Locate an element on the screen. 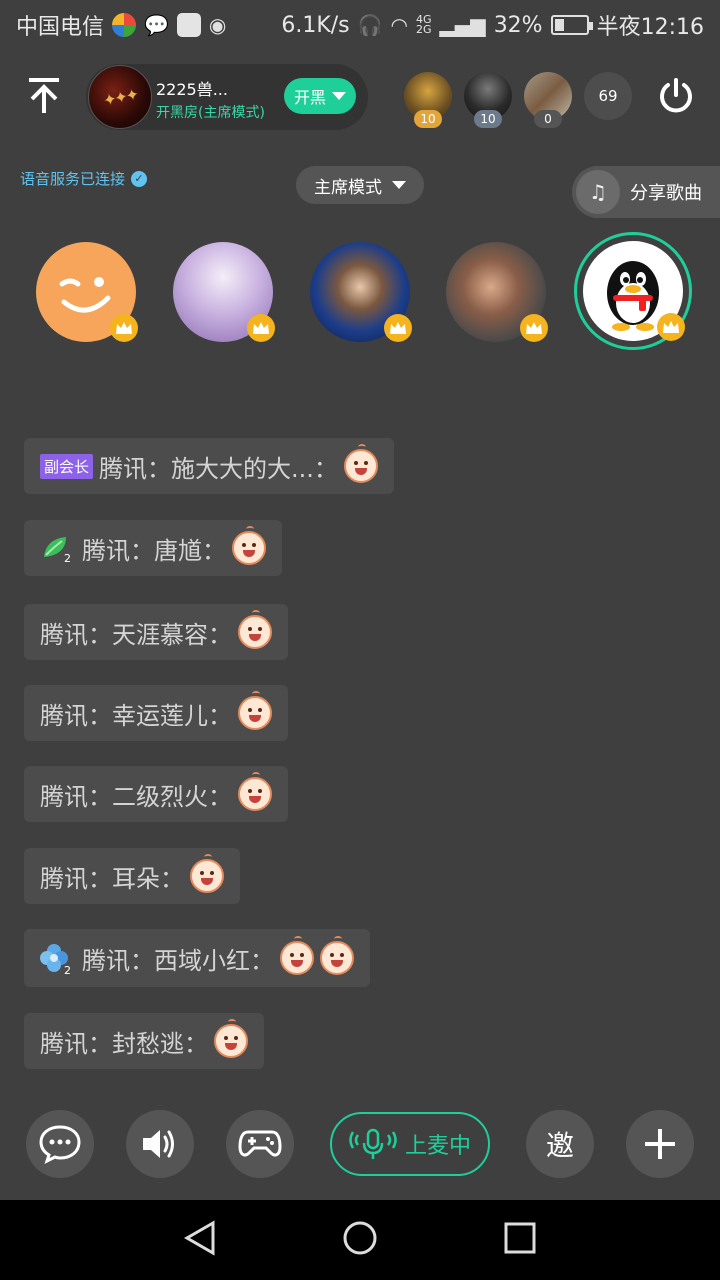  speaker-icon is located at coordinates (158, 1144).